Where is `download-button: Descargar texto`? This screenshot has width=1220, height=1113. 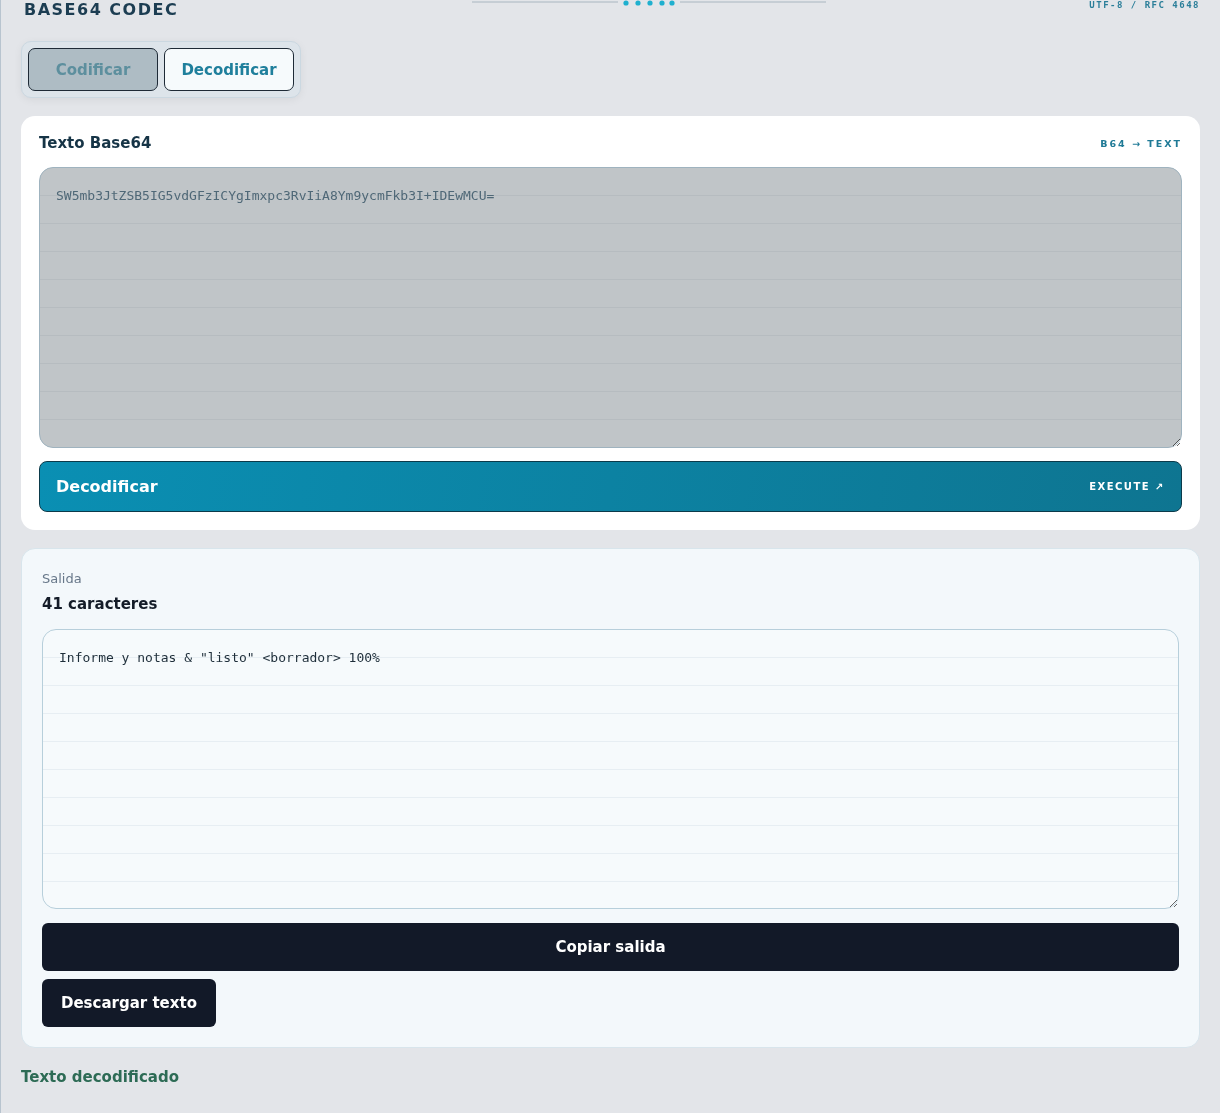 download-button: Descargar texto is located at coordinates (129, 1003).